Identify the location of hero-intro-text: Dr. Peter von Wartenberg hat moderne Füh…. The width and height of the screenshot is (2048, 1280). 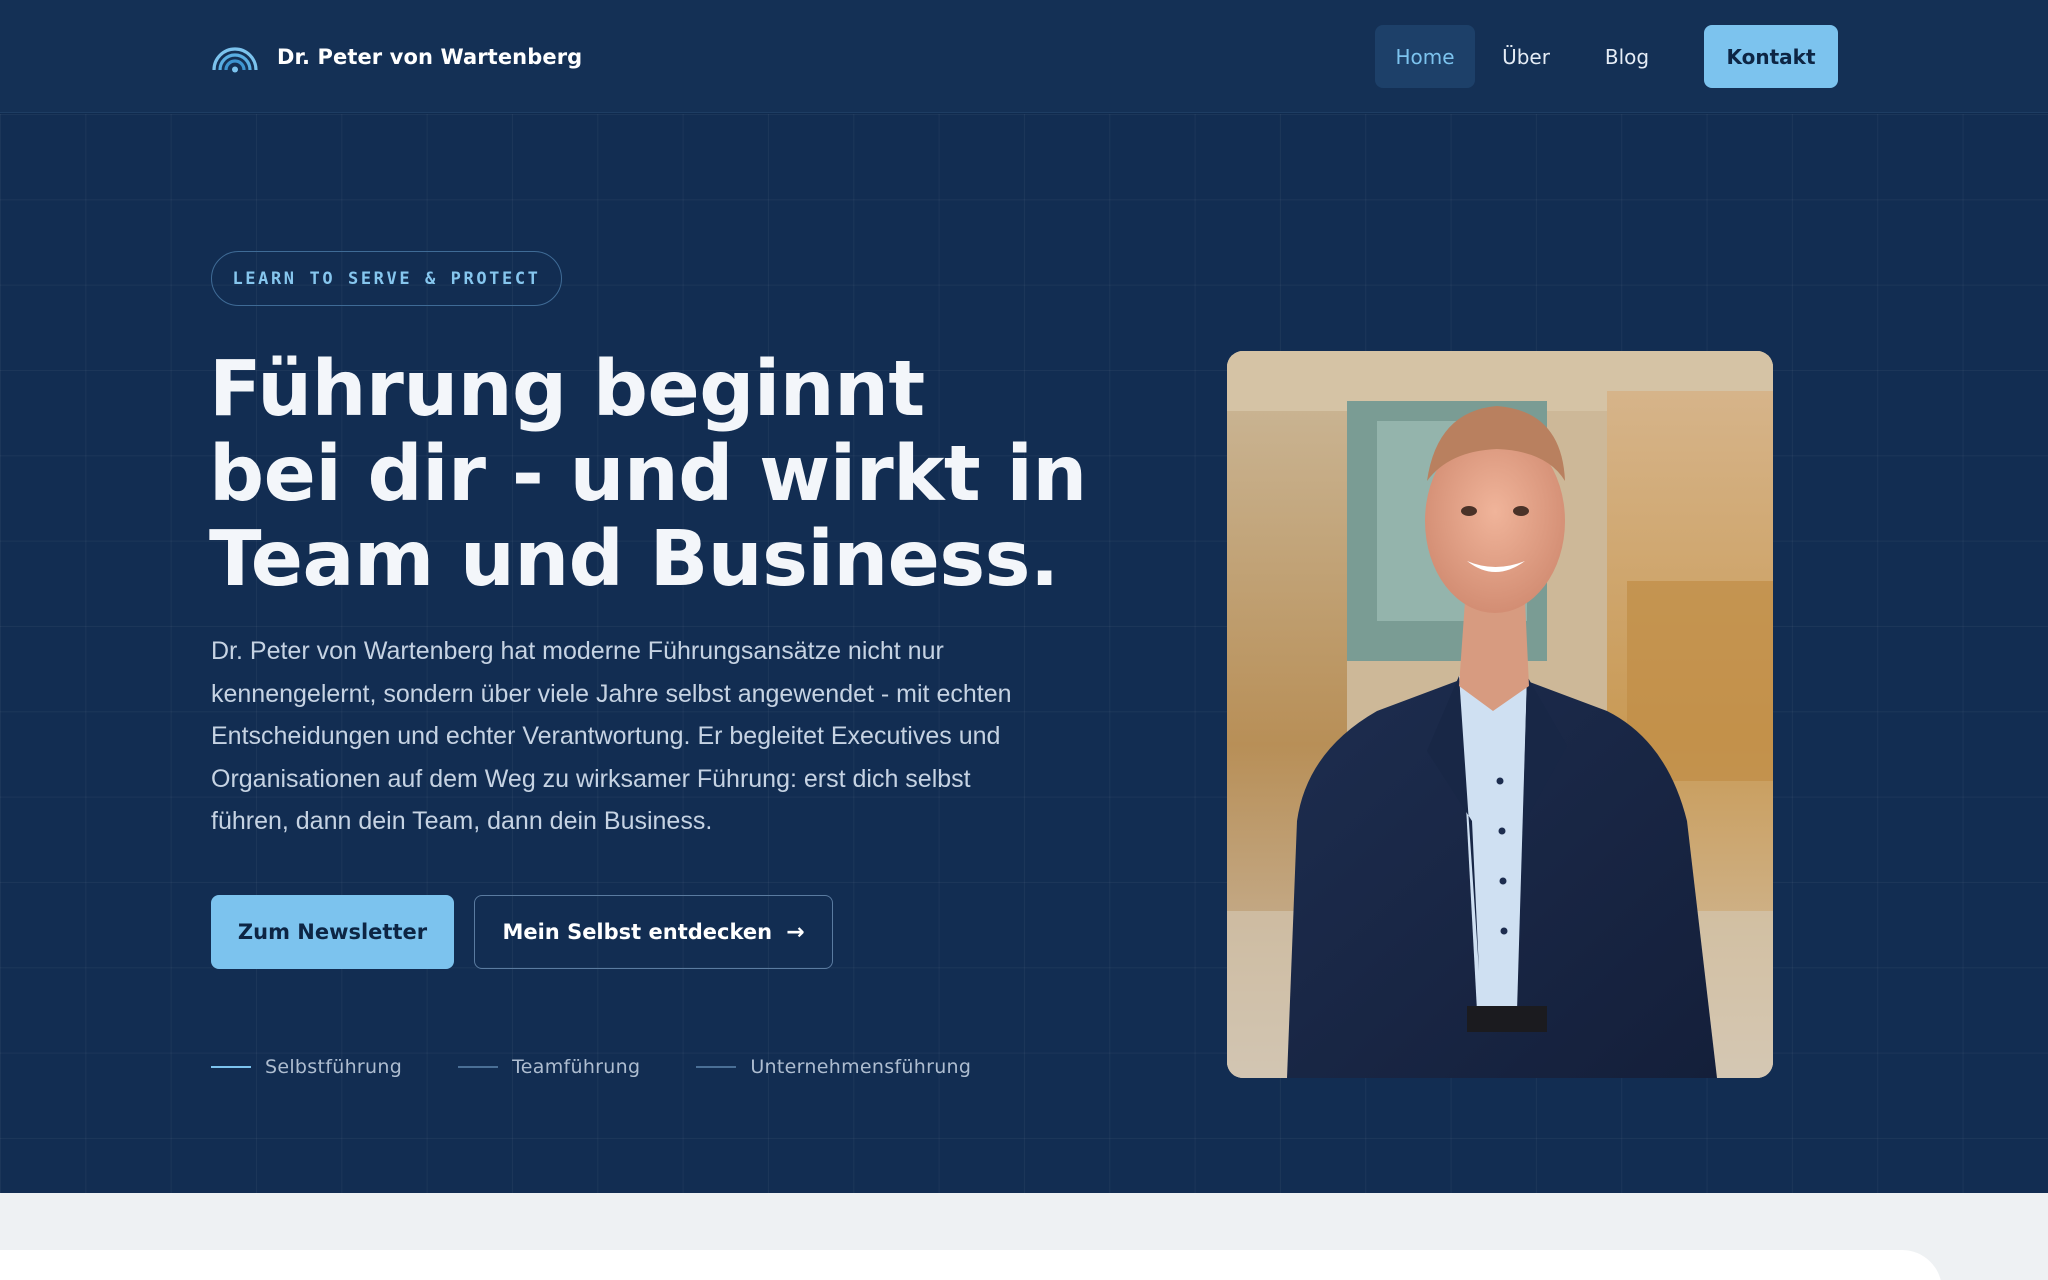
(611, 736).